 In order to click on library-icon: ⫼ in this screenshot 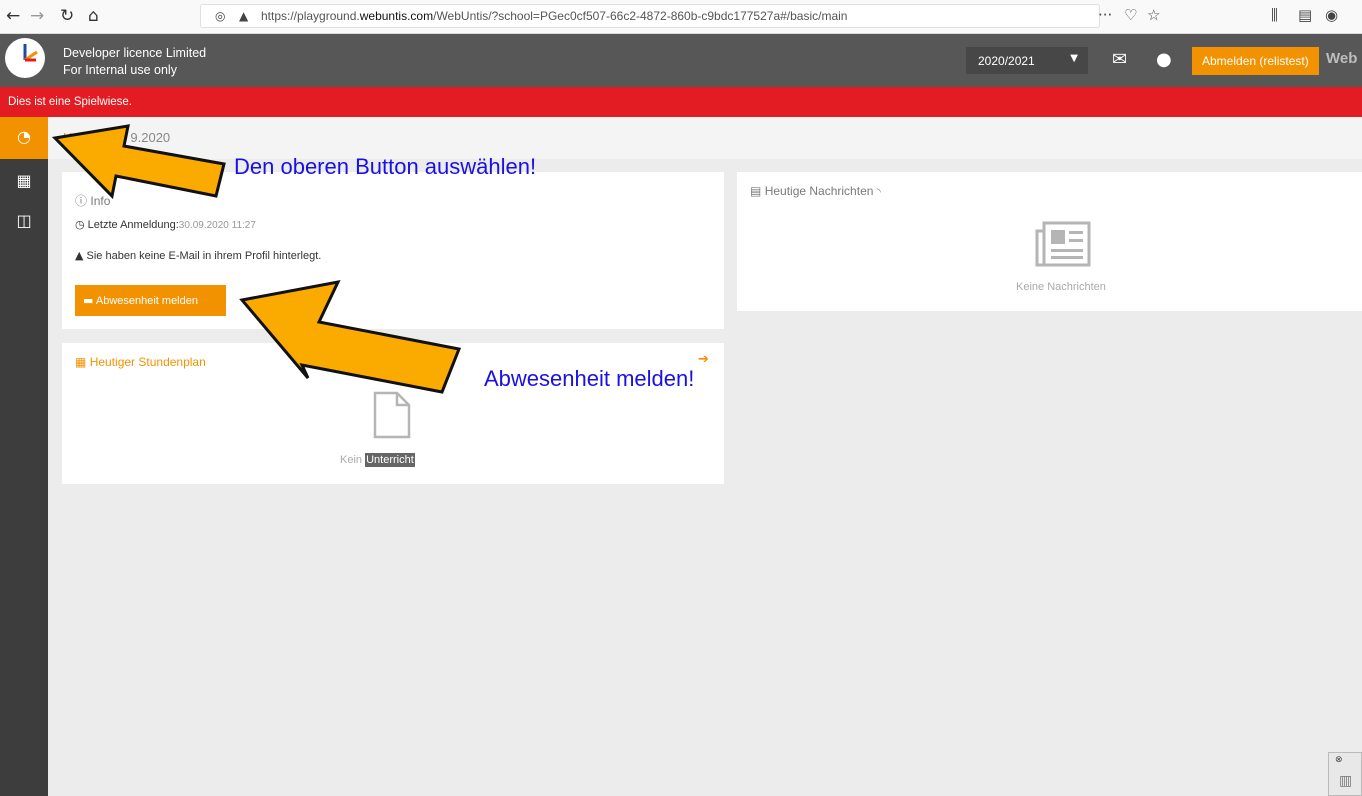, I will do `click(1274, 15)`.